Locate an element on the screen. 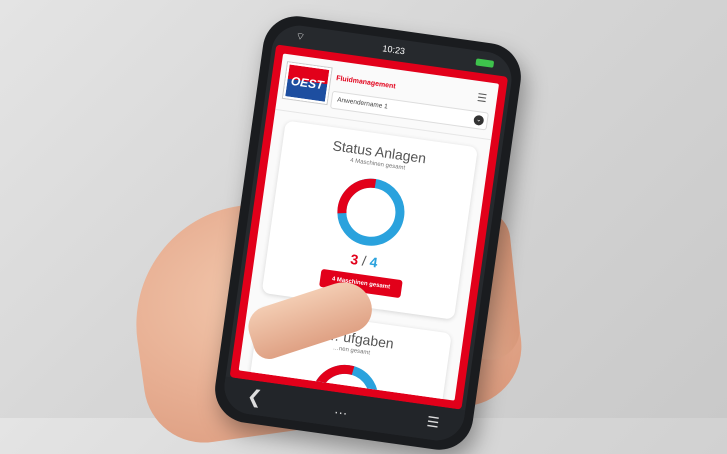  counter-value: 3 is located at coordinates (354, 259).